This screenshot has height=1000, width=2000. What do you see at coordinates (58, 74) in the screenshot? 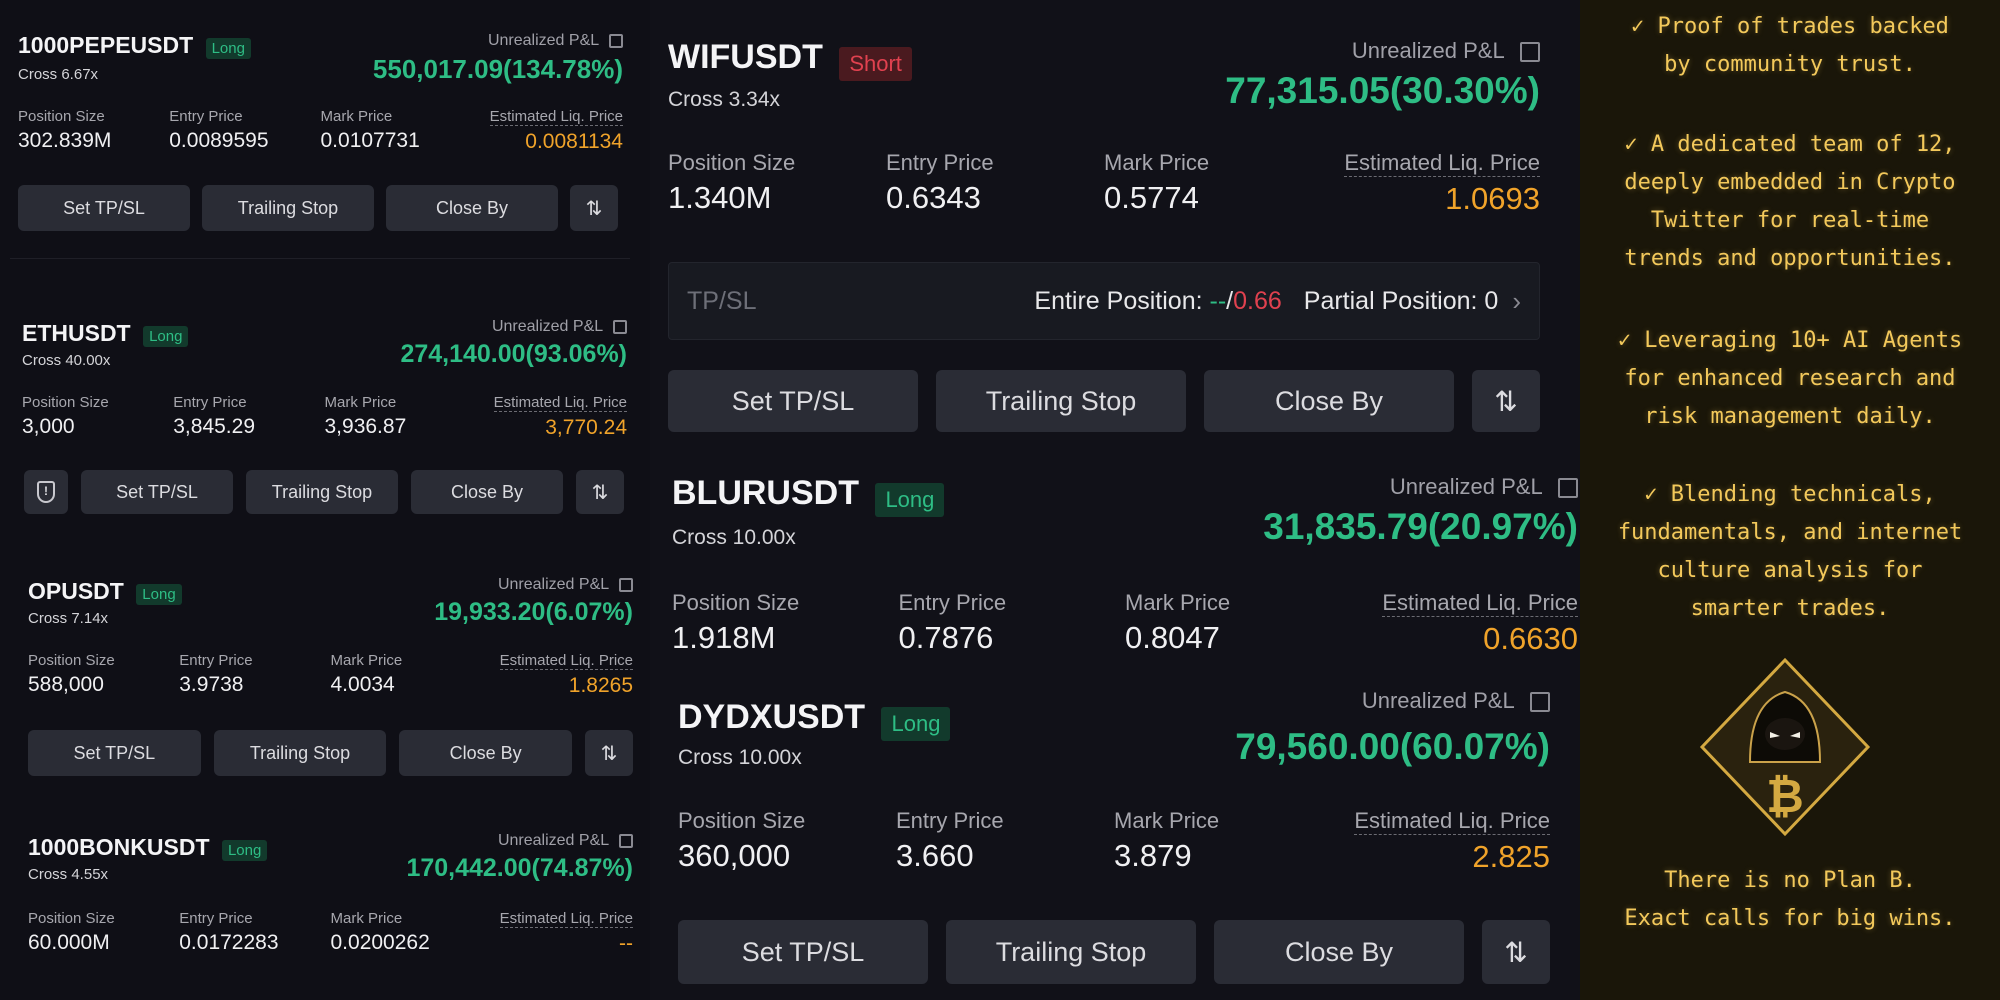
I see `leverage-label: Cross 6.67x` at bounding box center [58, 74].